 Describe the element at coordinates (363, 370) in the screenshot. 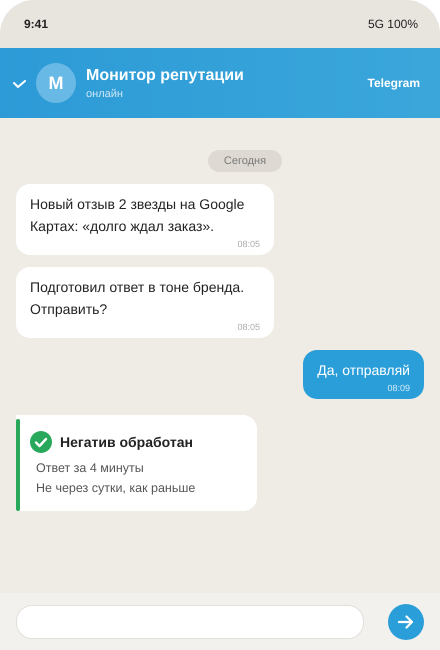

I see `message-text: Да, отправляй` at that location.